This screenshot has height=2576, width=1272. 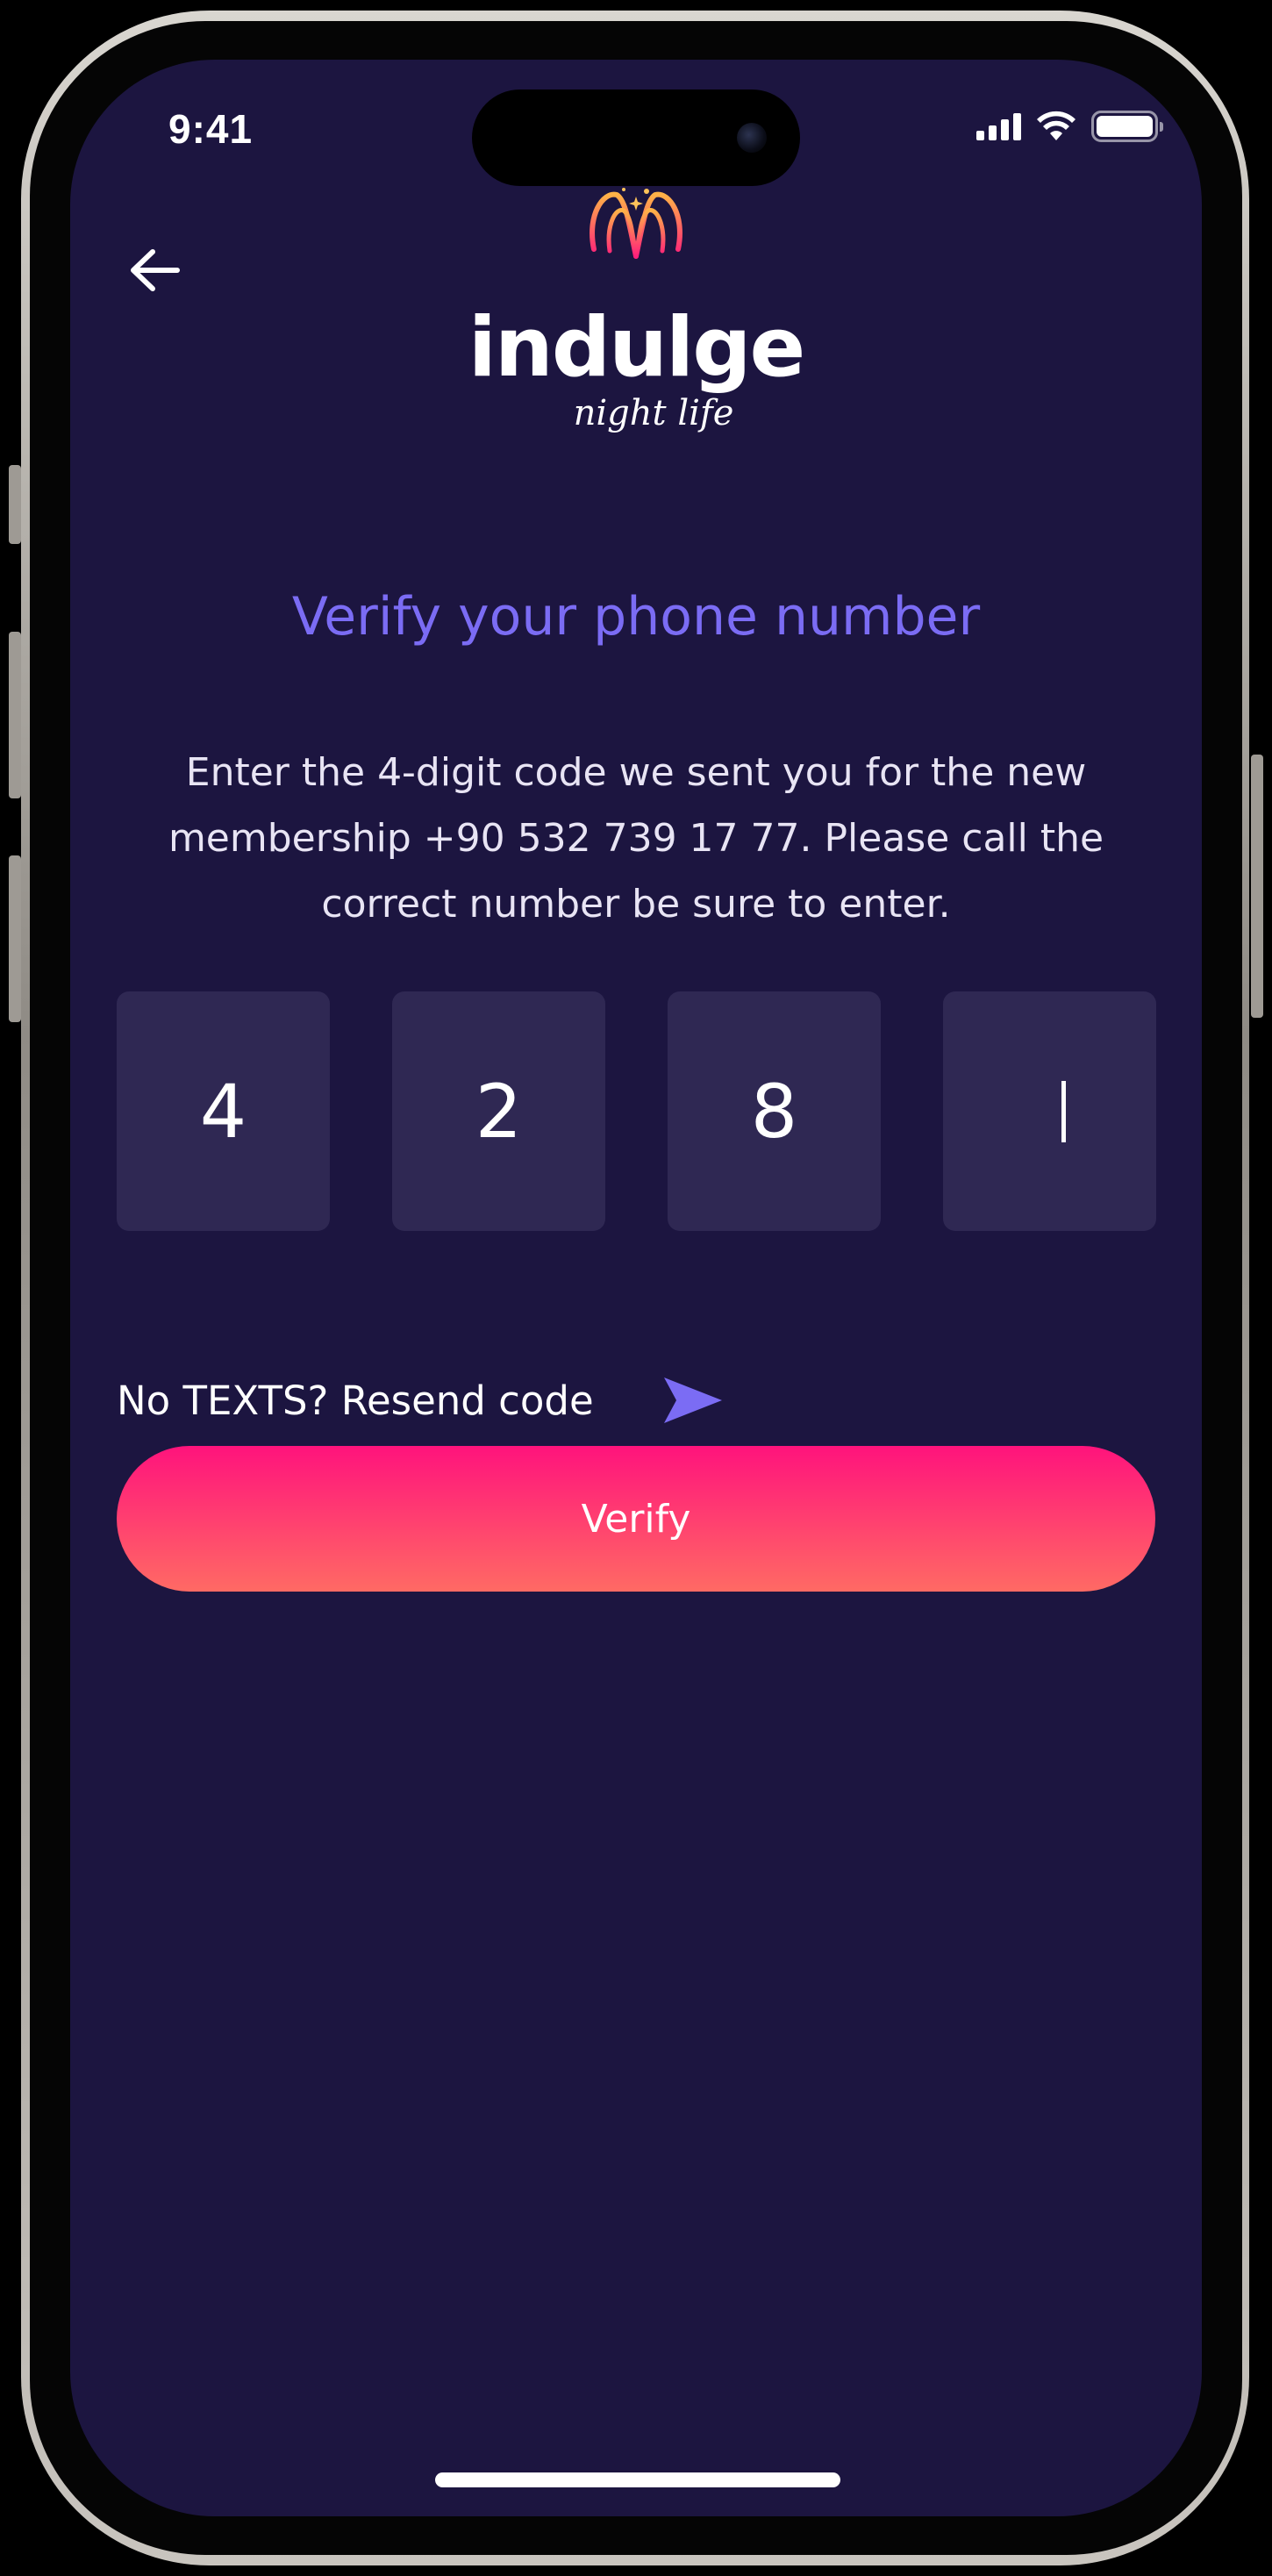 I want to click on battery-icon, so click(x=1127, y=126).